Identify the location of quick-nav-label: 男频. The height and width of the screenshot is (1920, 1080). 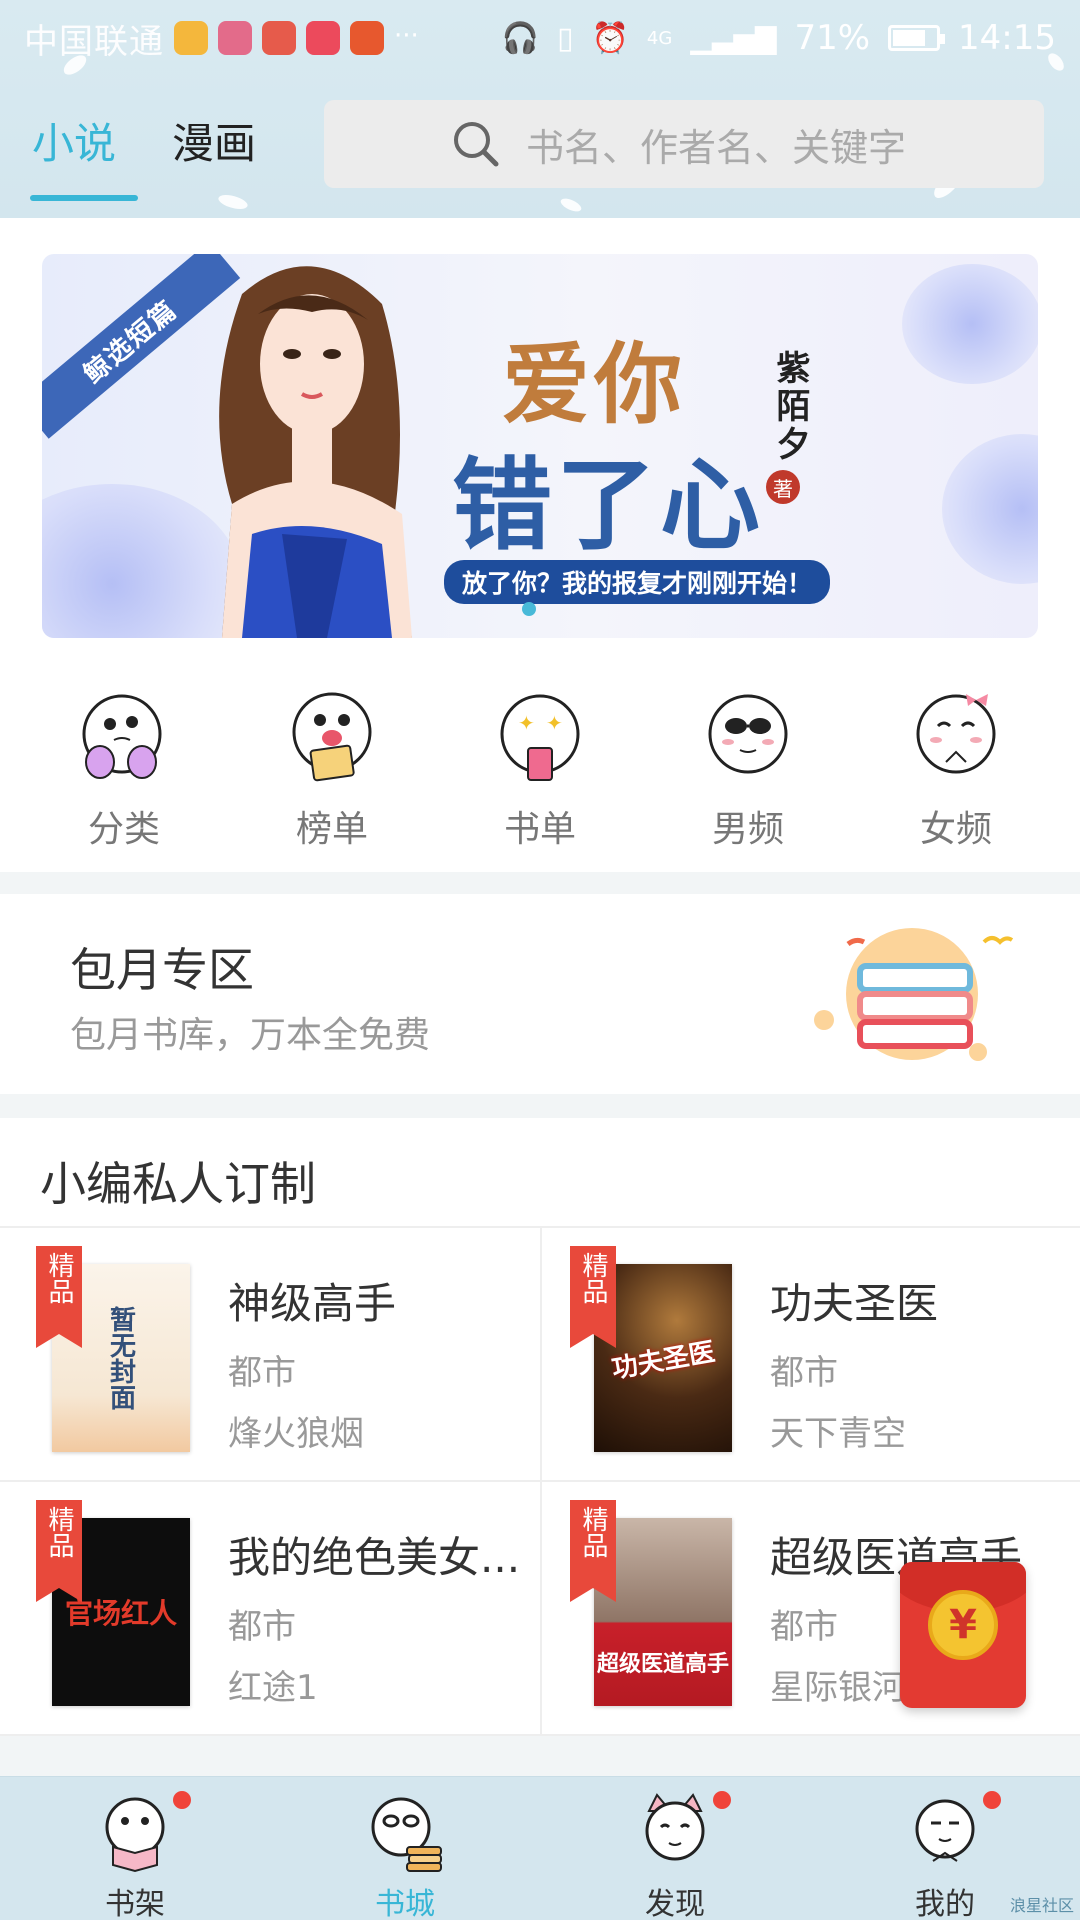
(747, 829).